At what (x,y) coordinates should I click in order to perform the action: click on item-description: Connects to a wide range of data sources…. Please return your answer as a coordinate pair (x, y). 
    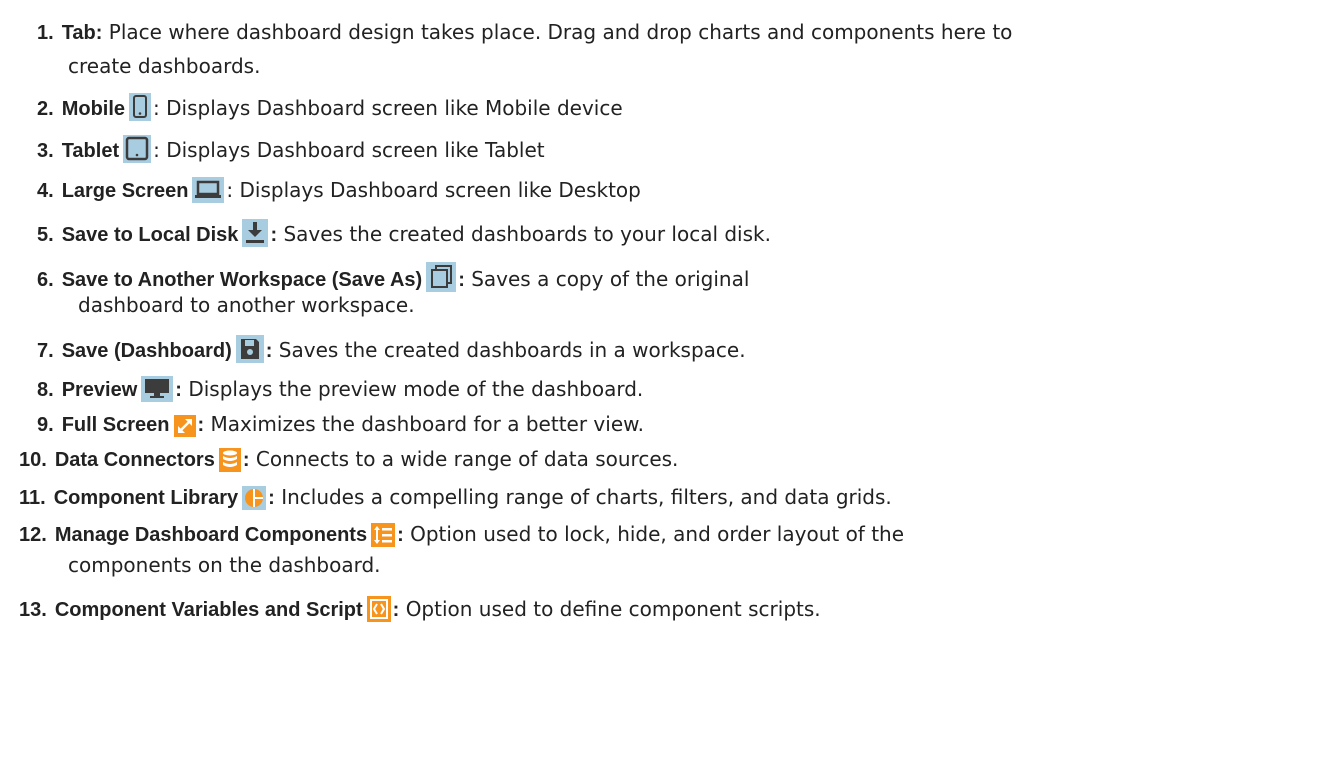
    Looking at the image, I should click on (467, 459).